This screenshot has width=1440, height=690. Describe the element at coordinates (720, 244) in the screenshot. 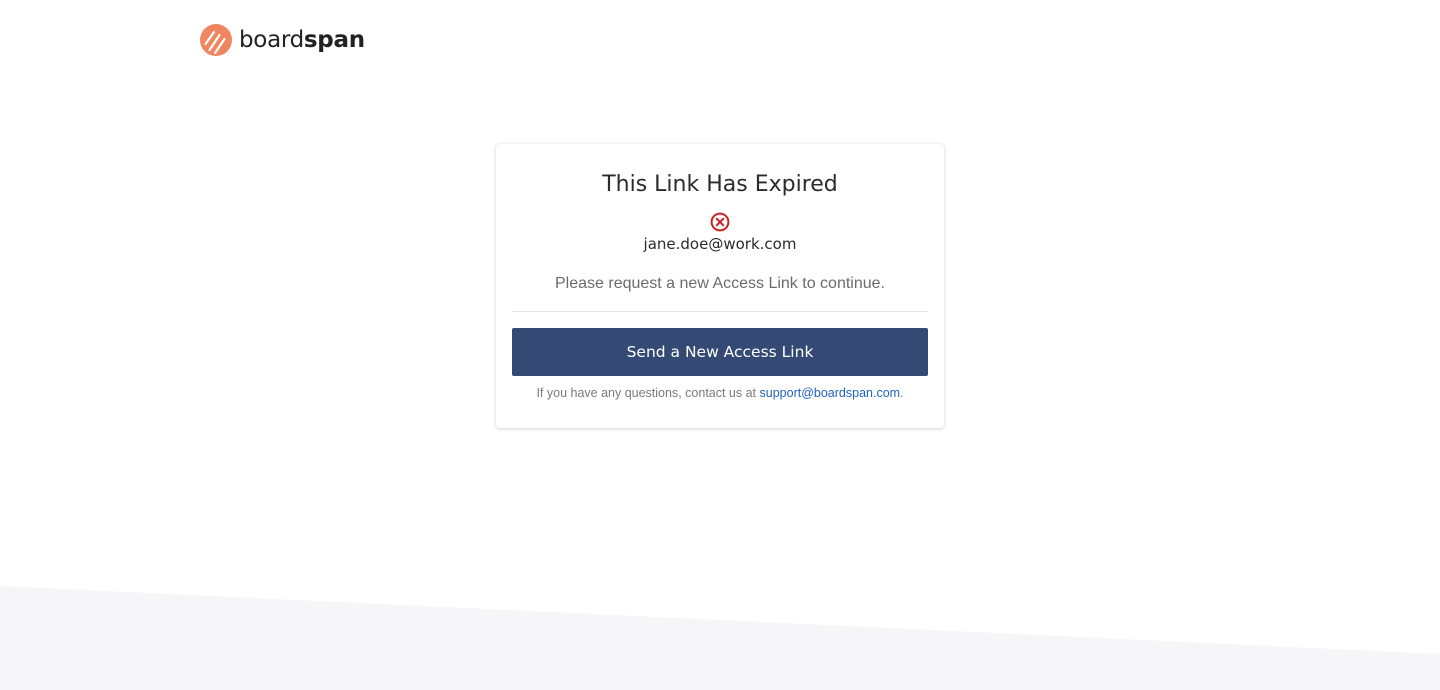

I see `user-email: jane.doe@work.com` at that location.